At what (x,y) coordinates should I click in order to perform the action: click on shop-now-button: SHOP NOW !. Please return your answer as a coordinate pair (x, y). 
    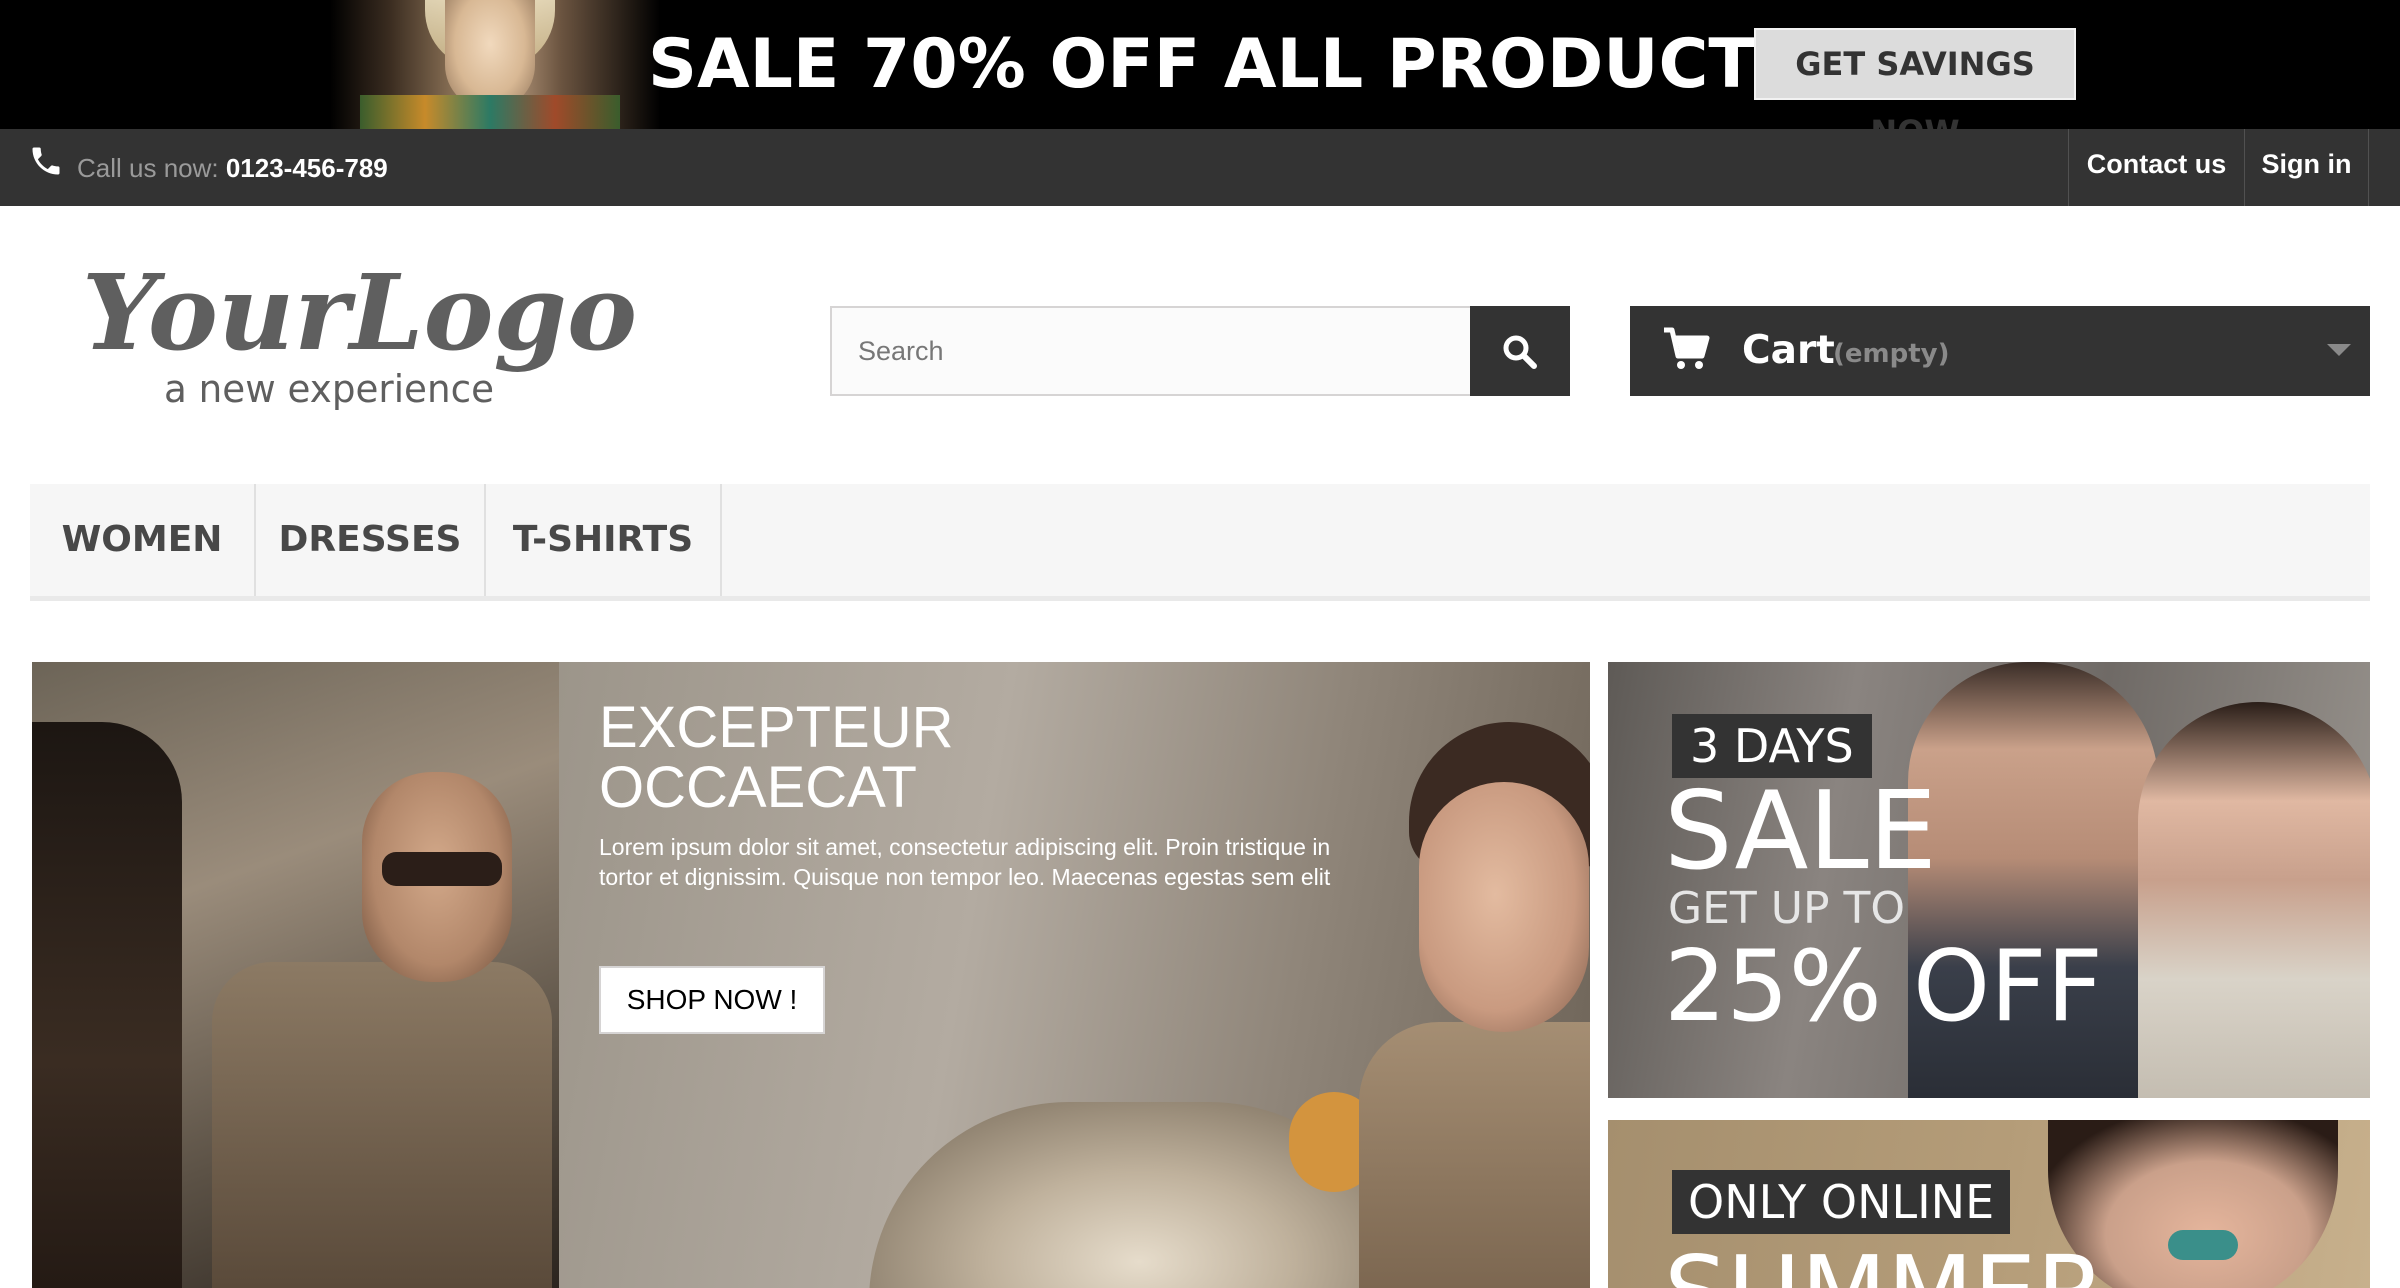
    Looking at the image, I should click on (712, 1000).